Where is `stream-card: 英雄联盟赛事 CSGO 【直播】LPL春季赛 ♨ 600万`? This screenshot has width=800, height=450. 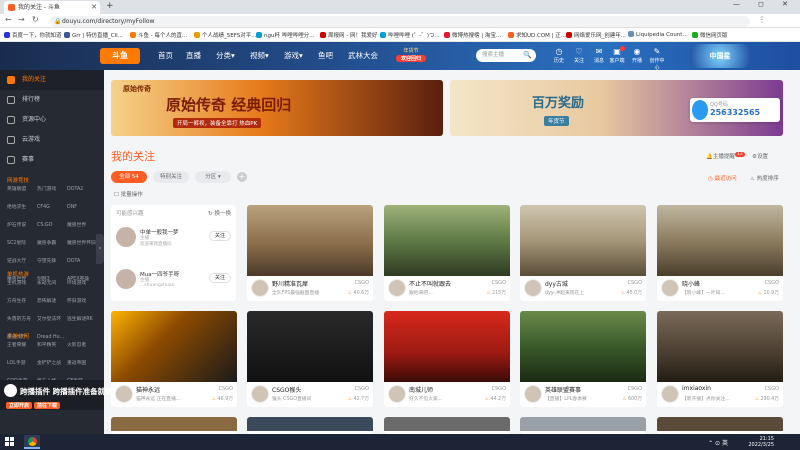 stream-card: 英雄联盟赛事 CSGO 【直播】LPL春季赛 ♨ 600万 is located at coordinates (583, 359).